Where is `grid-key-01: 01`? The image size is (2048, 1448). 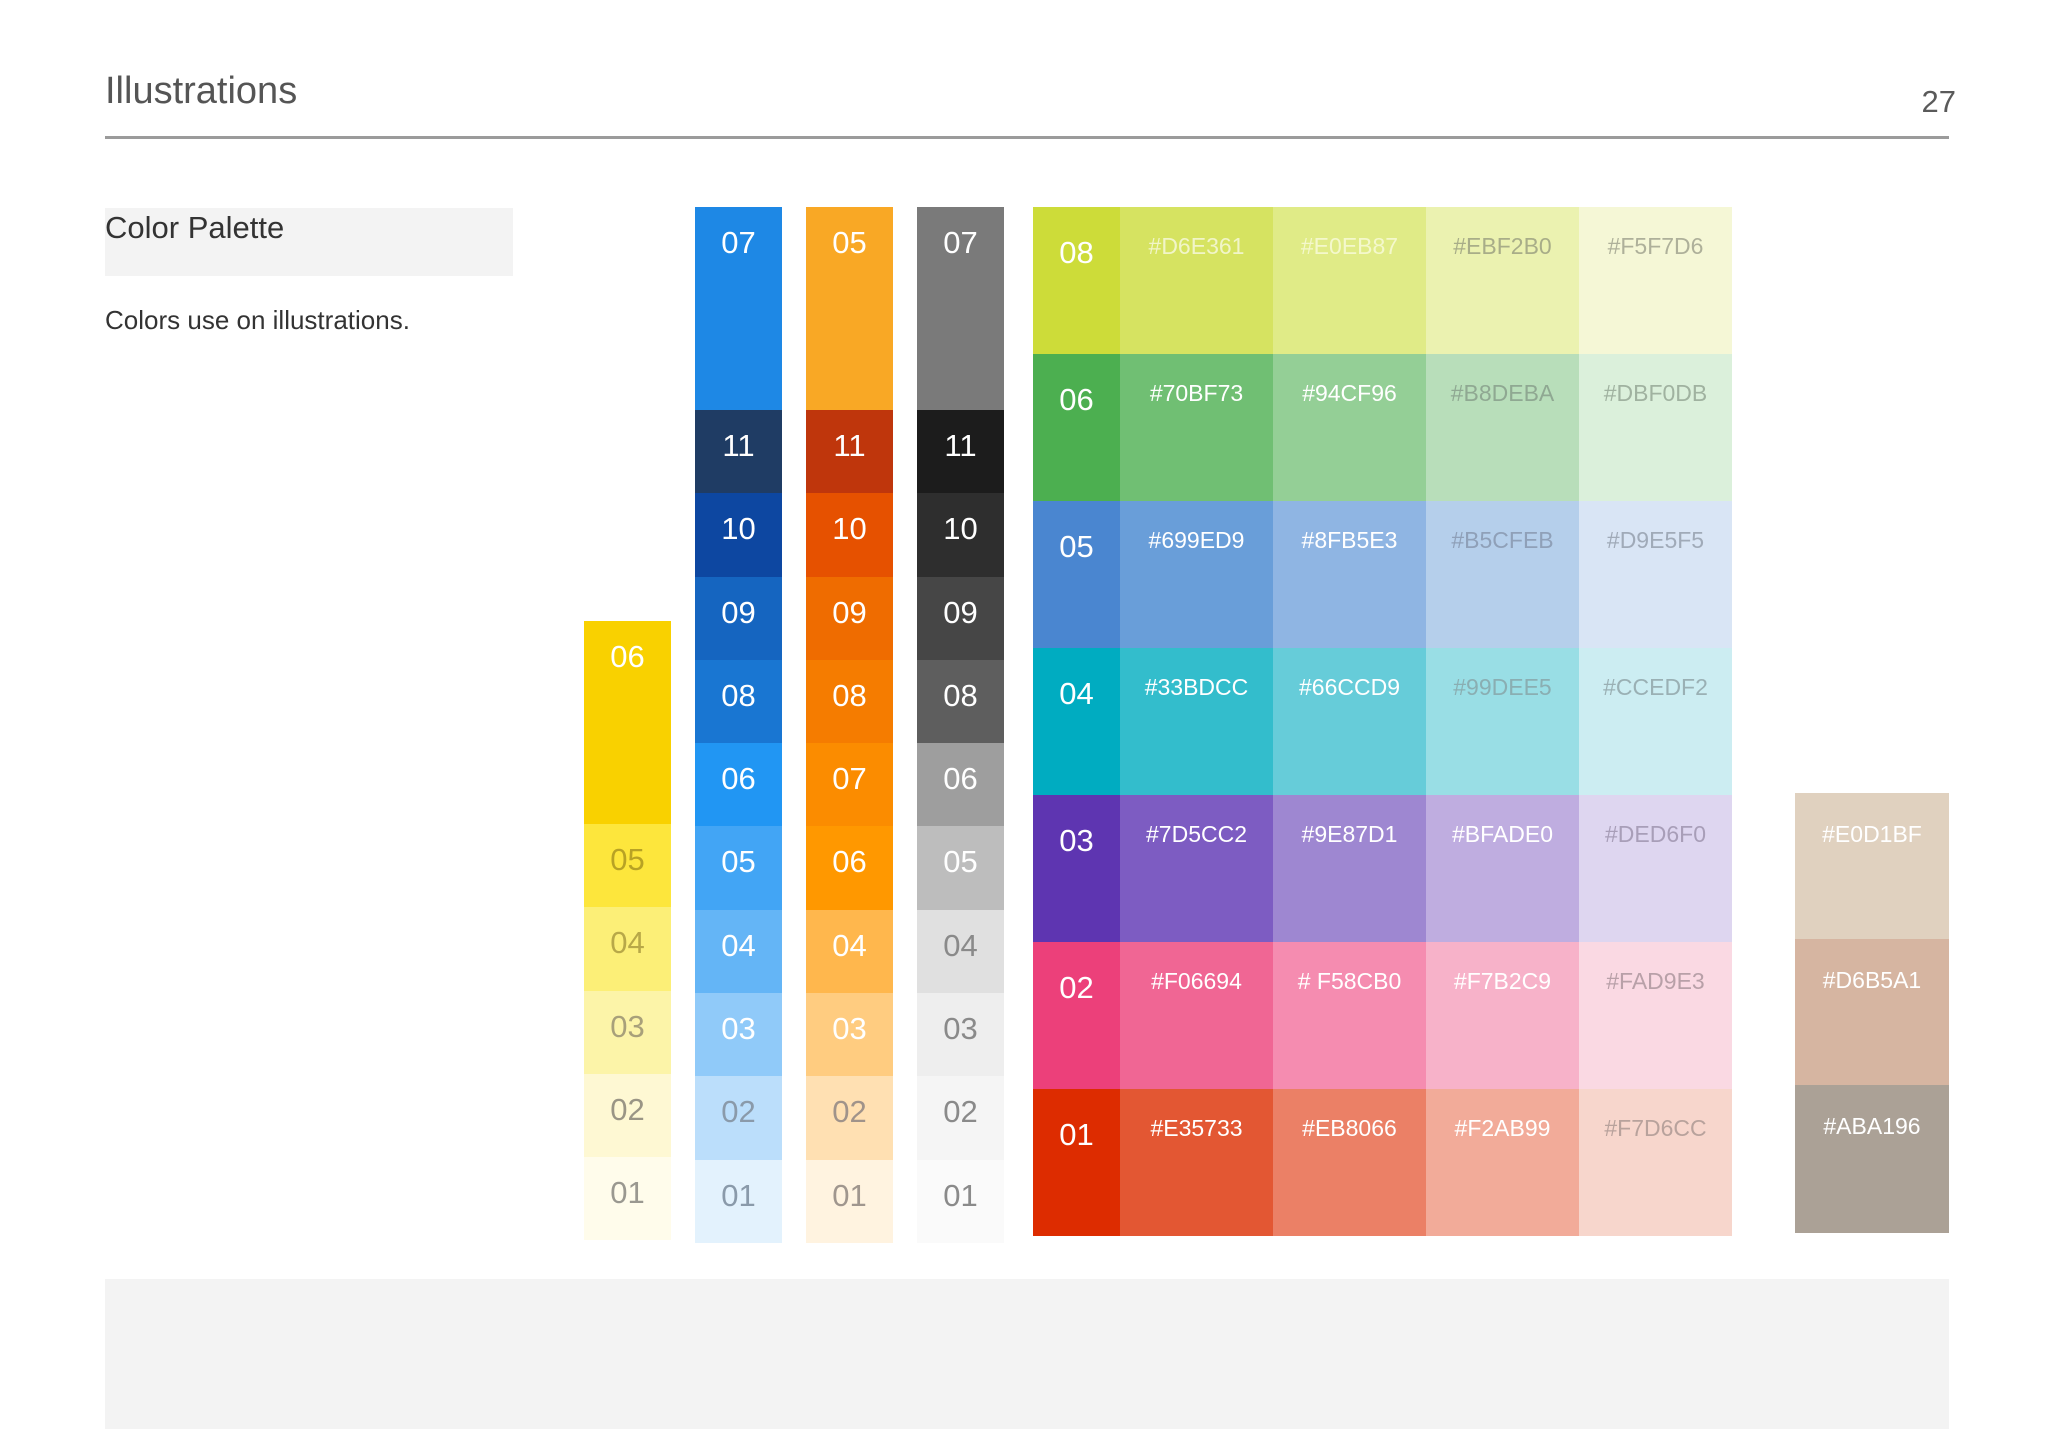
grid-key-01: 01 is located at coordinates (1076, 1162).